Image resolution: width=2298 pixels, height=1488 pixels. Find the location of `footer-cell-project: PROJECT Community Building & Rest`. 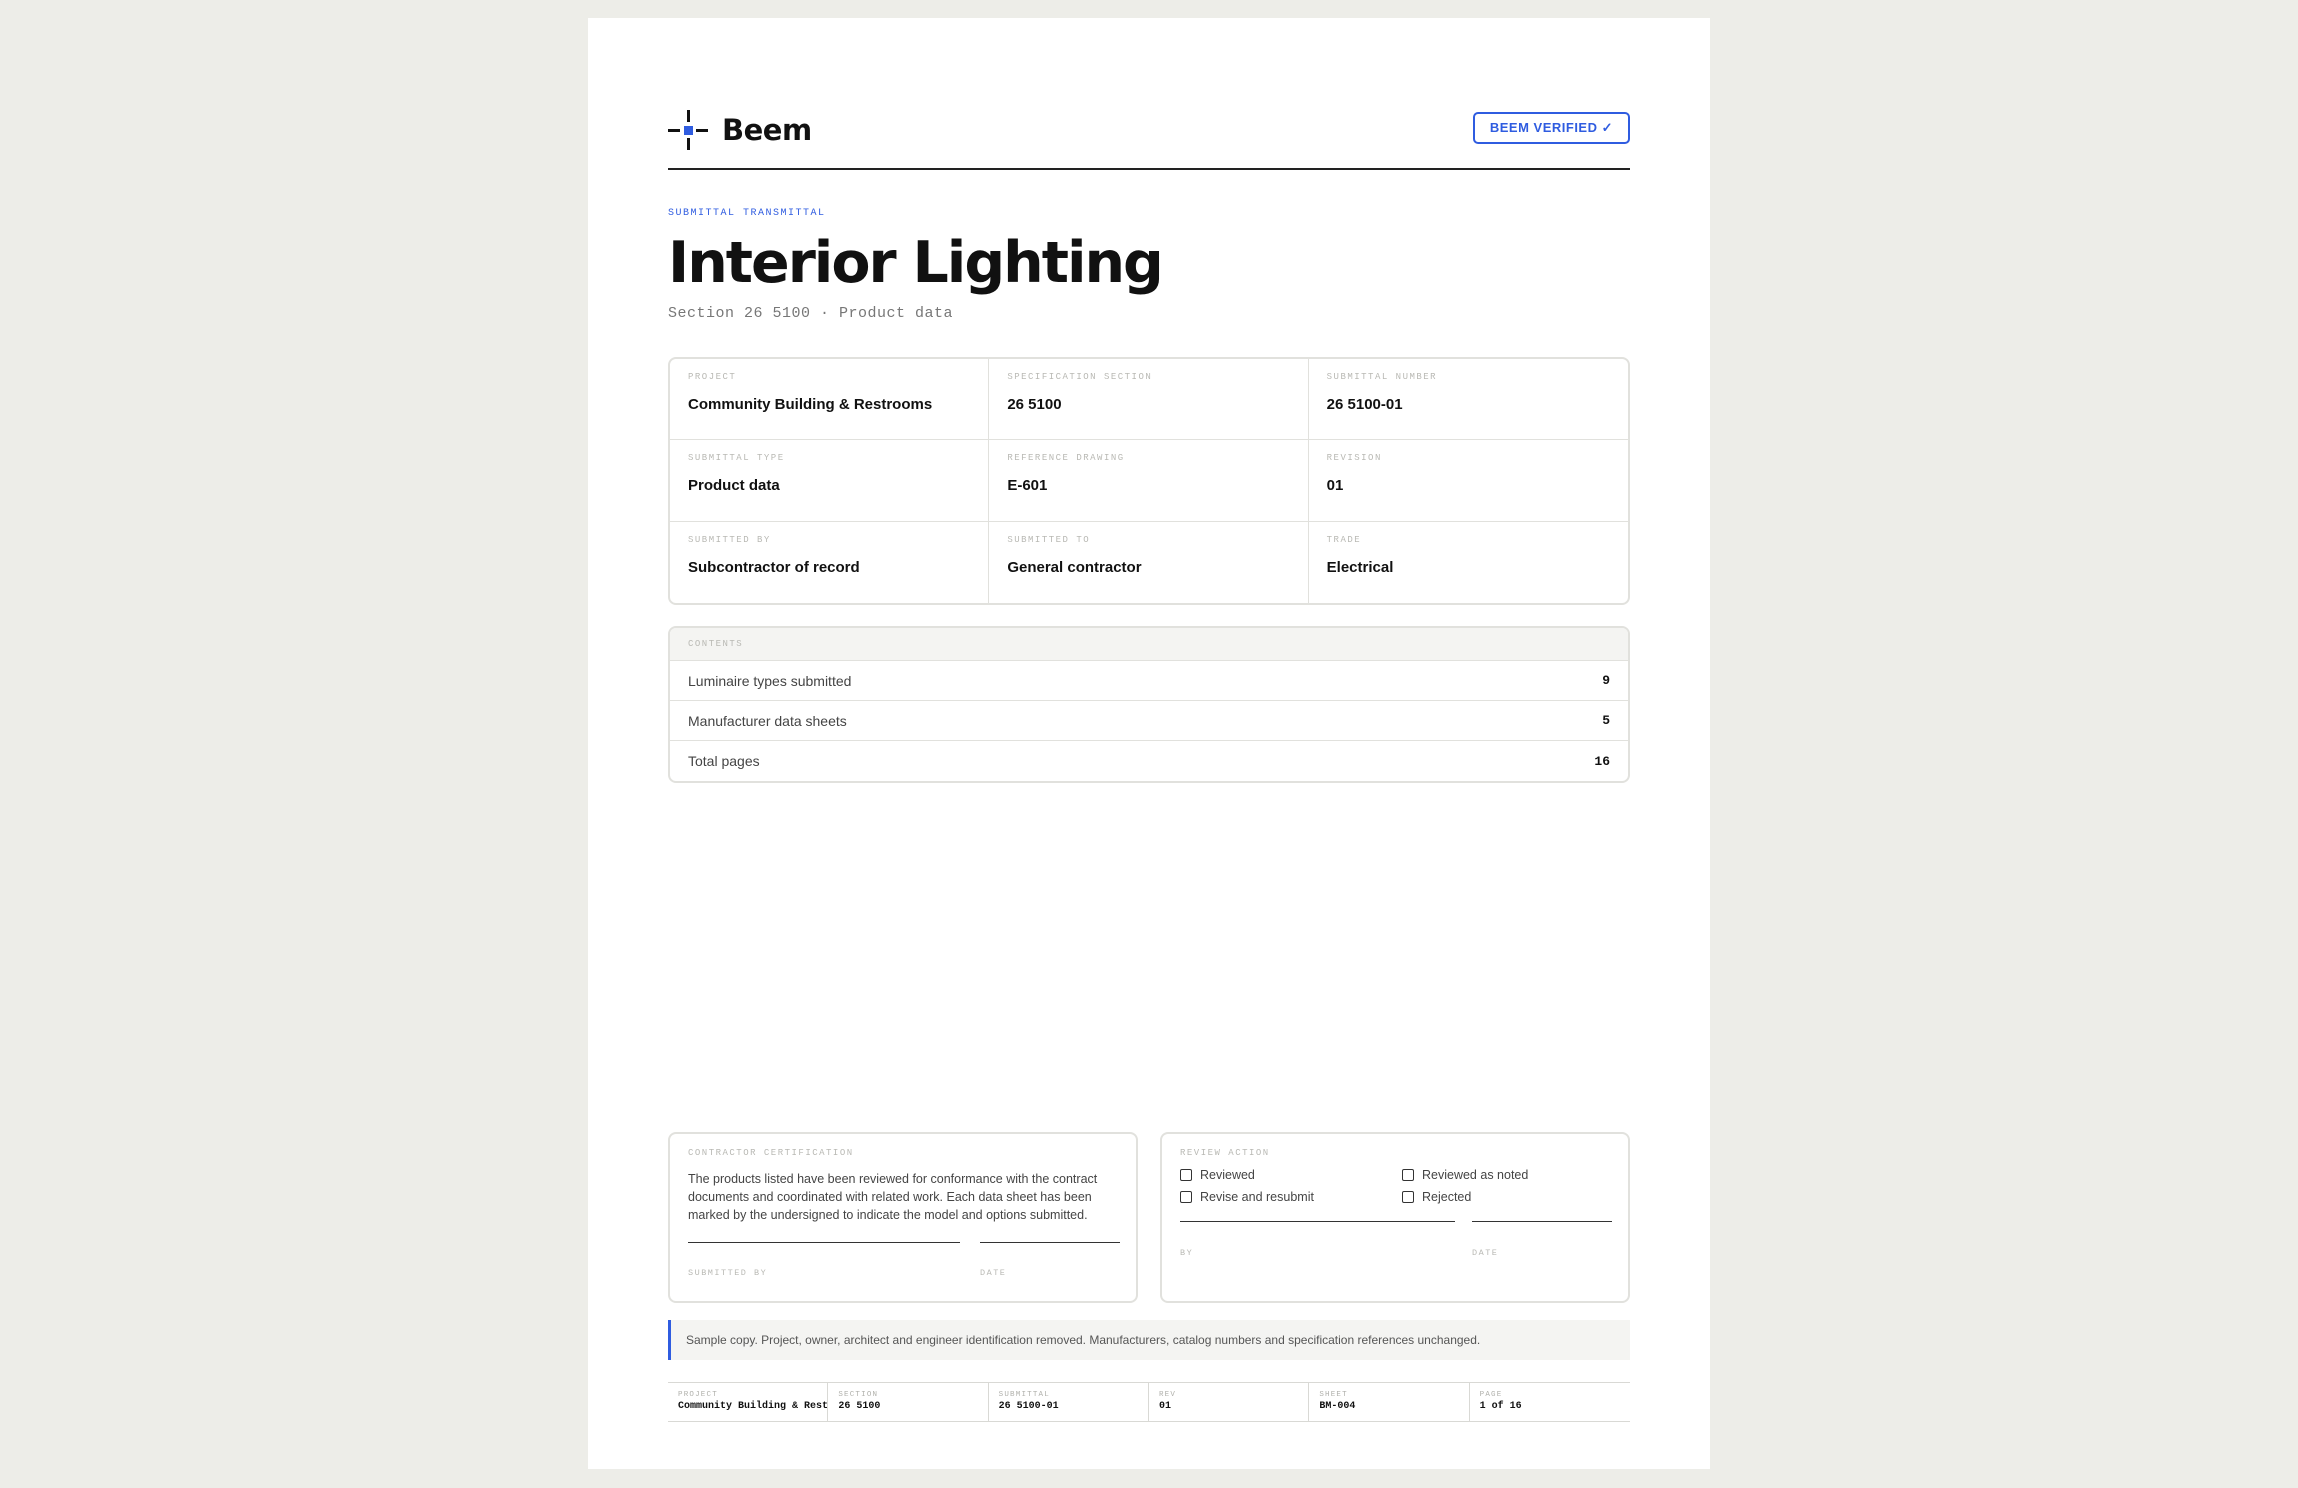

footer-cell-project: PROJECT Community Building & Rest is located at coordinates (748, 1402).